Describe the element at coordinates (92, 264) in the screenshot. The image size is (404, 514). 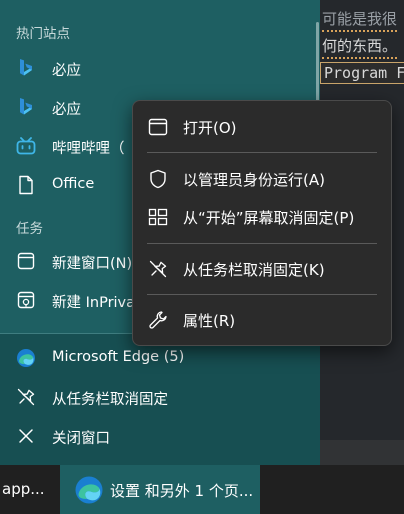
I see `jump-item-label: 新建窗口(N)` at that location.